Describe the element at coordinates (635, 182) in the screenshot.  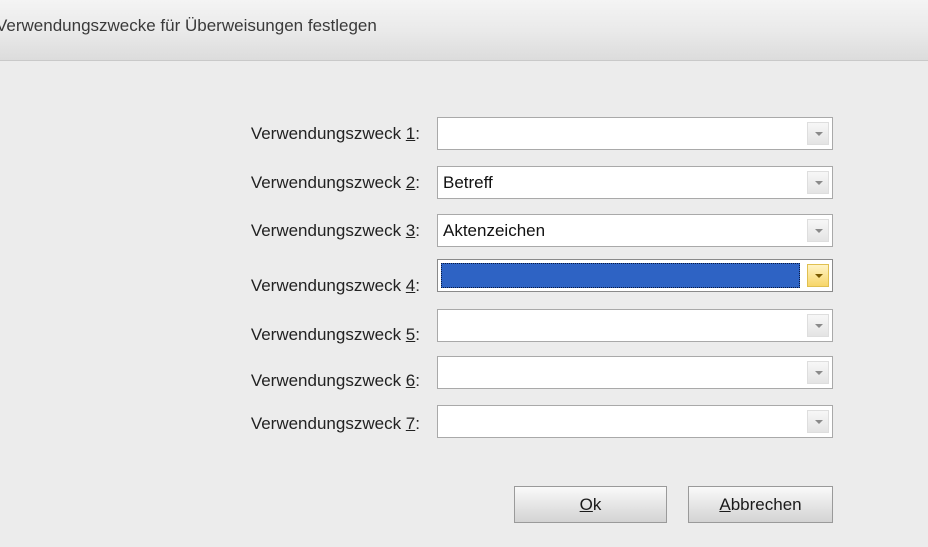
I see `combo-verwendungszweck-2: Betreff` at that location.